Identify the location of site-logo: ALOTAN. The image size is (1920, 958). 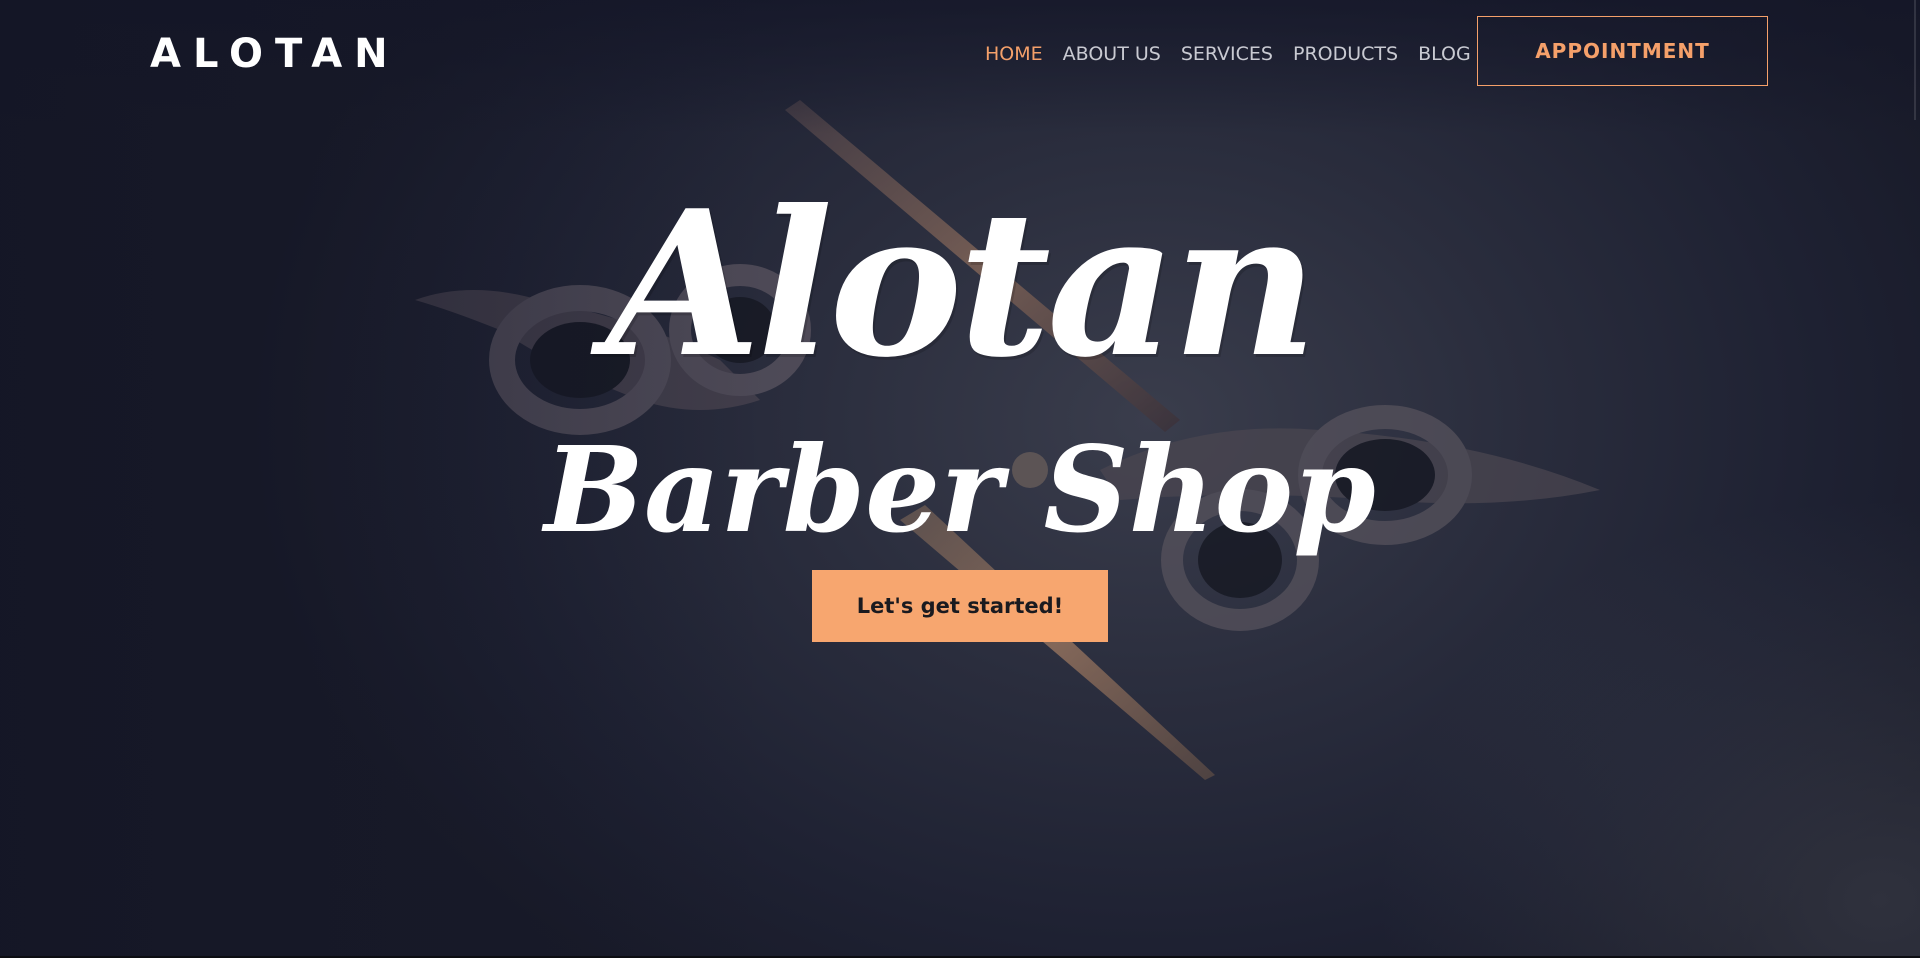
(275, 54).